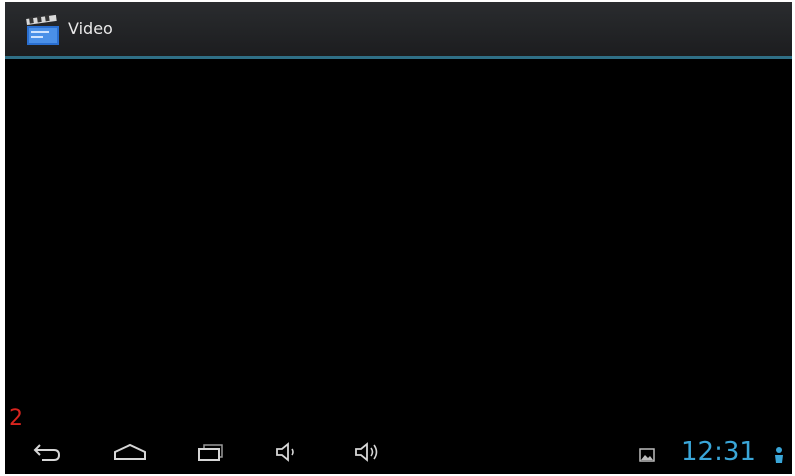  I want to click on video-clapperboard-icon, so click(44, 29).